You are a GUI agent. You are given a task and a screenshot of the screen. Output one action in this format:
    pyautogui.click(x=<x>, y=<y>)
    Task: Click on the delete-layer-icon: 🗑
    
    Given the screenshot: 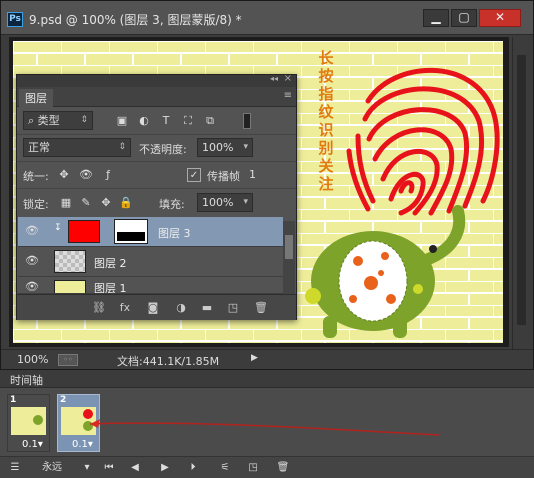 What is the action you would take?
    pyautogui.click(x=261, y=308)
    